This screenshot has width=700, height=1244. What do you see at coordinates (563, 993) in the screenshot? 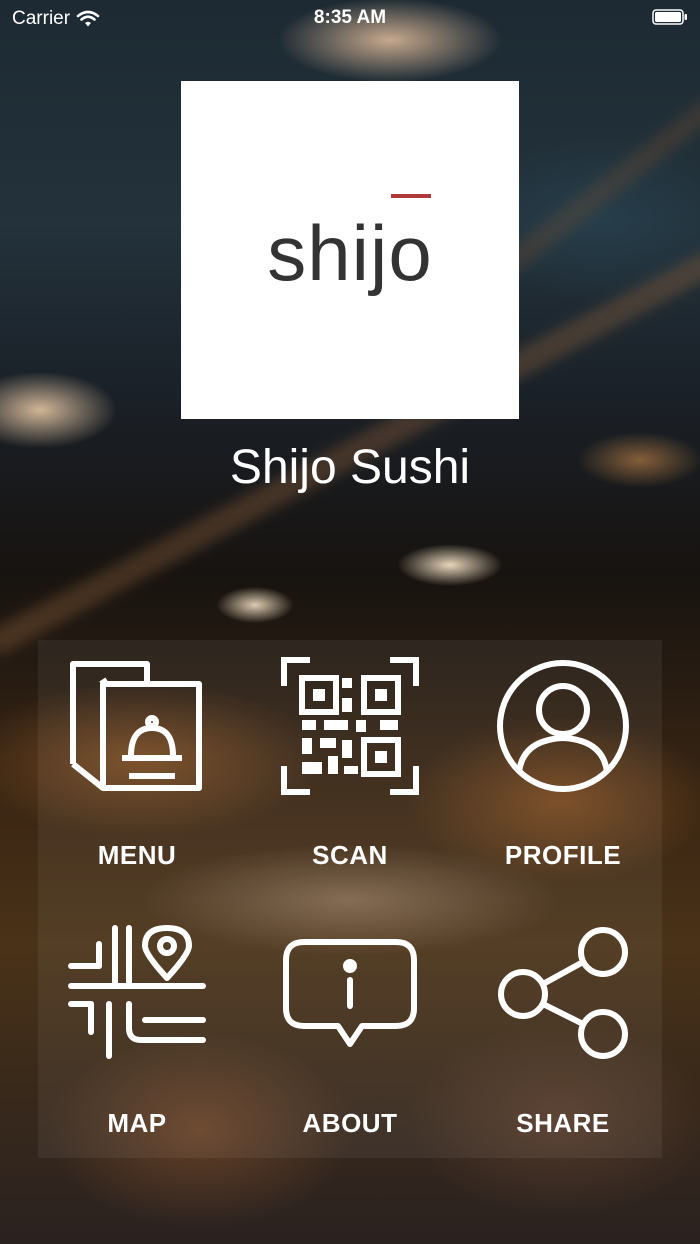
I see `share-icon` at bounding box center [563, 993].